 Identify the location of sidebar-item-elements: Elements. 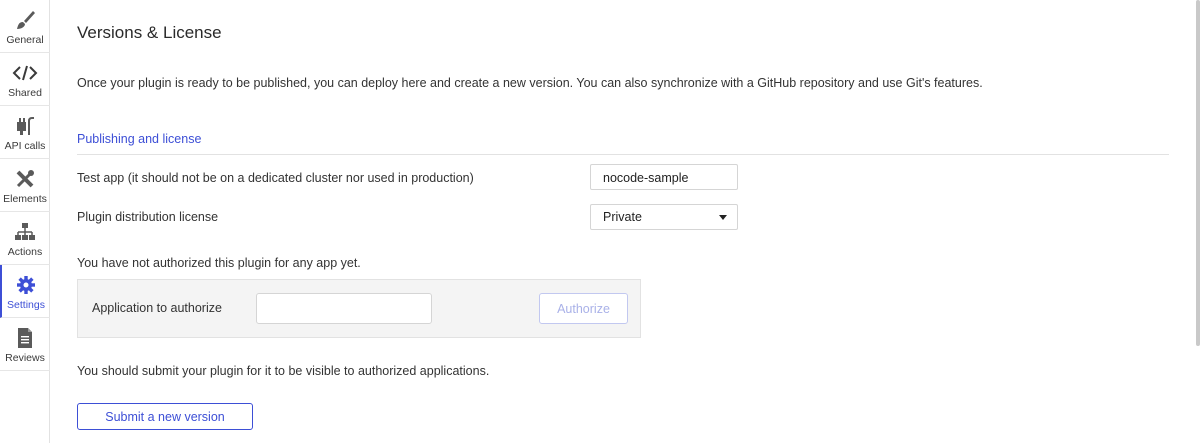
(25, 185).